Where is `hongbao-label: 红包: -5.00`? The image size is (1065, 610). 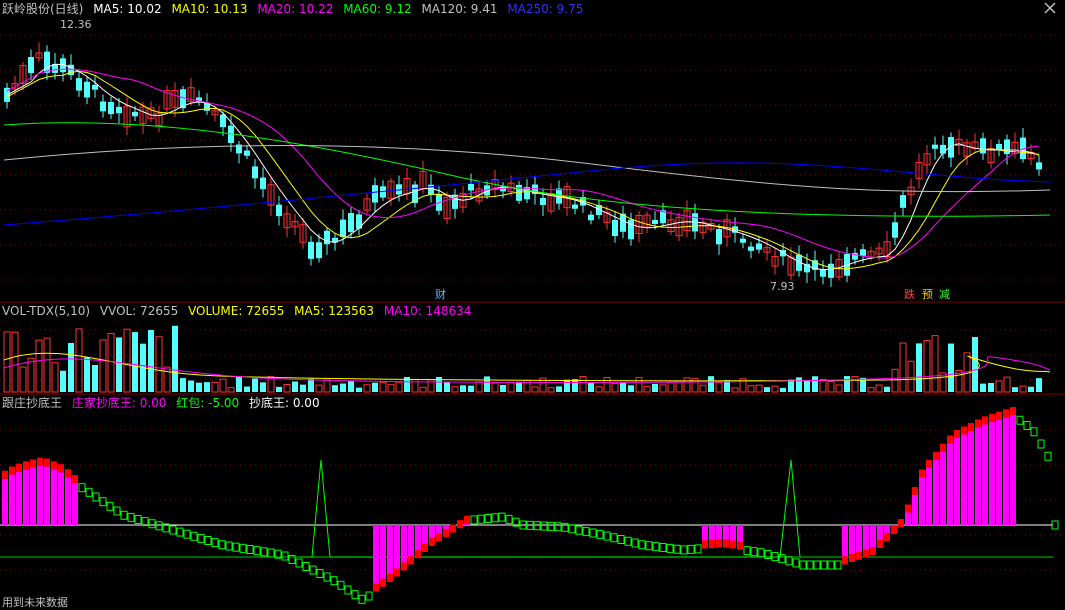
hongbao-label: 红包: -5.00 is located at coordinates (208, 403).